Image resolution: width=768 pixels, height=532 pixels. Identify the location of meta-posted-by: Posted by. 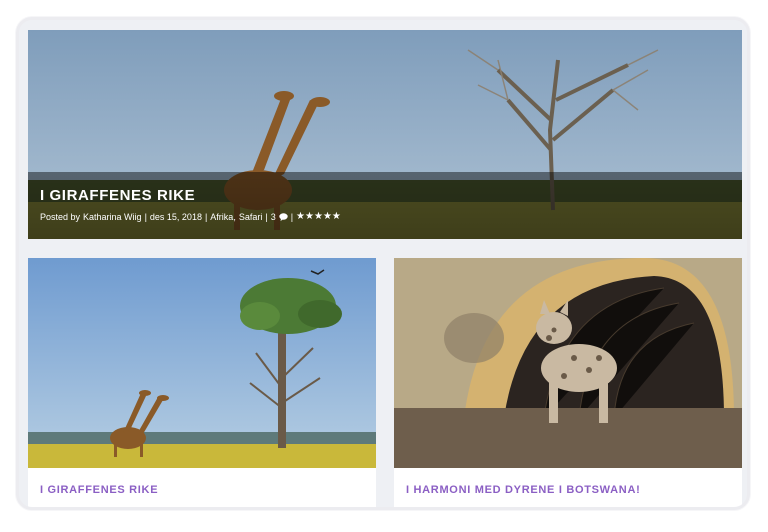
(60, 216).